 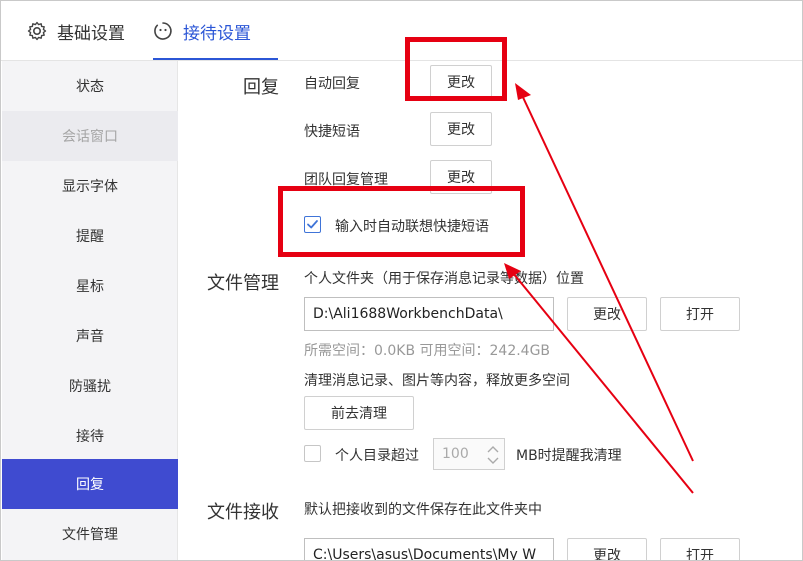 What do you see at coordinates (700, 549) in the screenshot?
I see `file-receive-open-button: 打开` at bounding box center [700, 549].